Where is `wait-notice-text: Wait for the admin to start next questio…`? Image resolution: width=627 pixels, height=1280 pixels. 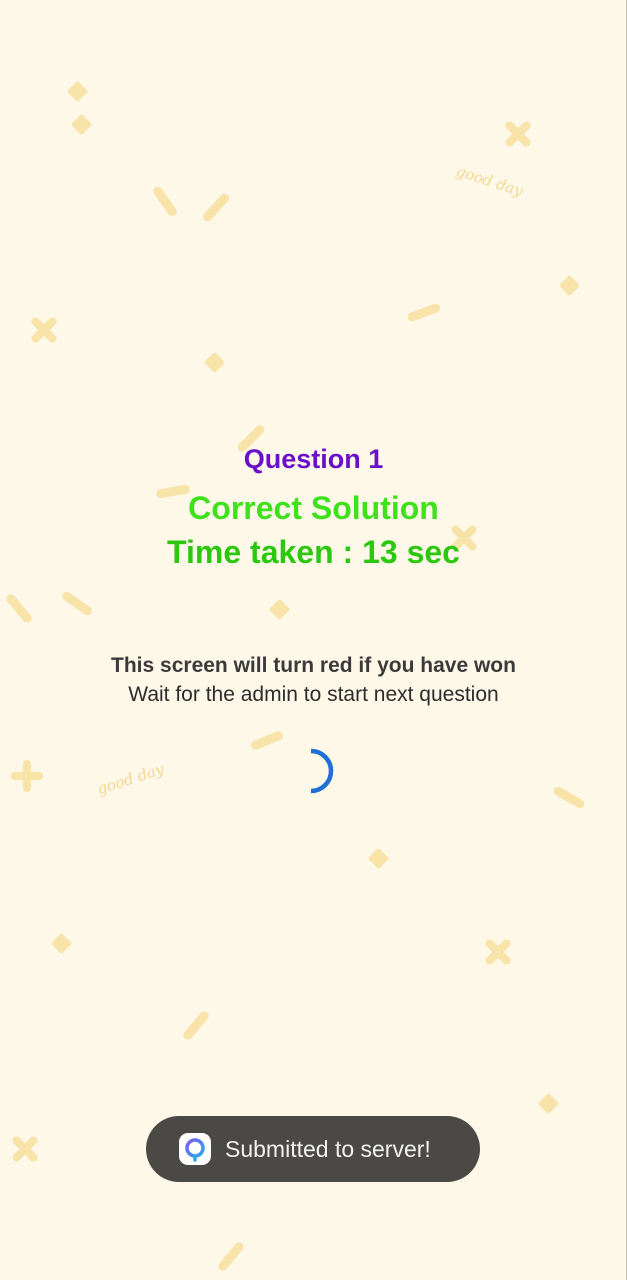 wait-notice-text: Wait for the admin to start next questio… is located at coordinates (313, 694).